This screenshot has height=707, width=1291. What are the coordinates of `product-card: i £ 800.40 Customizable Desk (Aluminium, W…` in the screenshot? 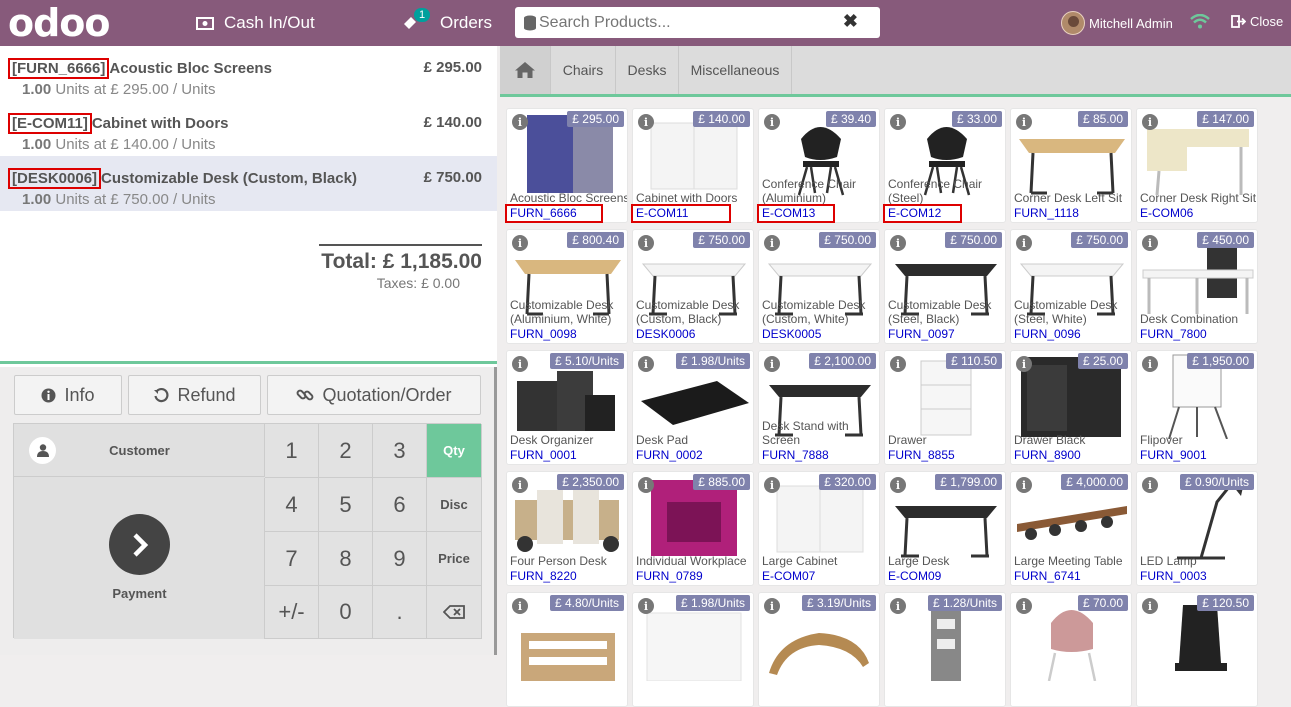 It's located at (567, 286).